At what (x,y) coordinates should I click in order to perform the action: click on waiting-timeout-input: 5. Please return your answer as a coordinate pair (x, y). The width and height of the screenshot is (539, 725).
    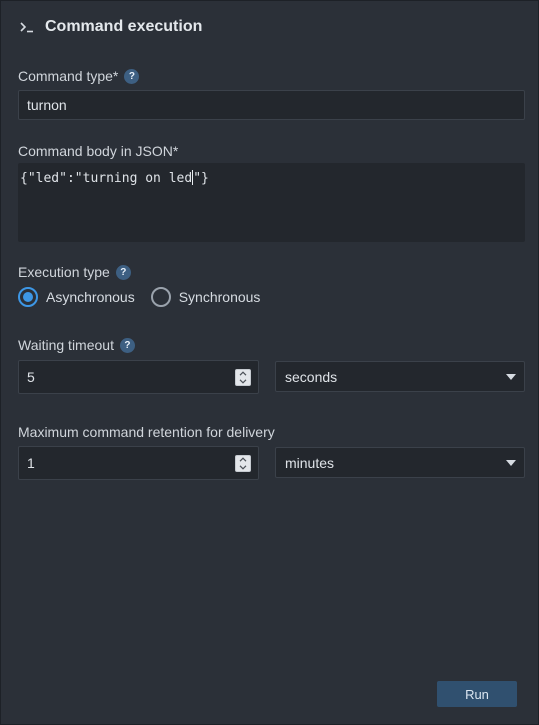
    Looking at the image, I should click on (138, 377).